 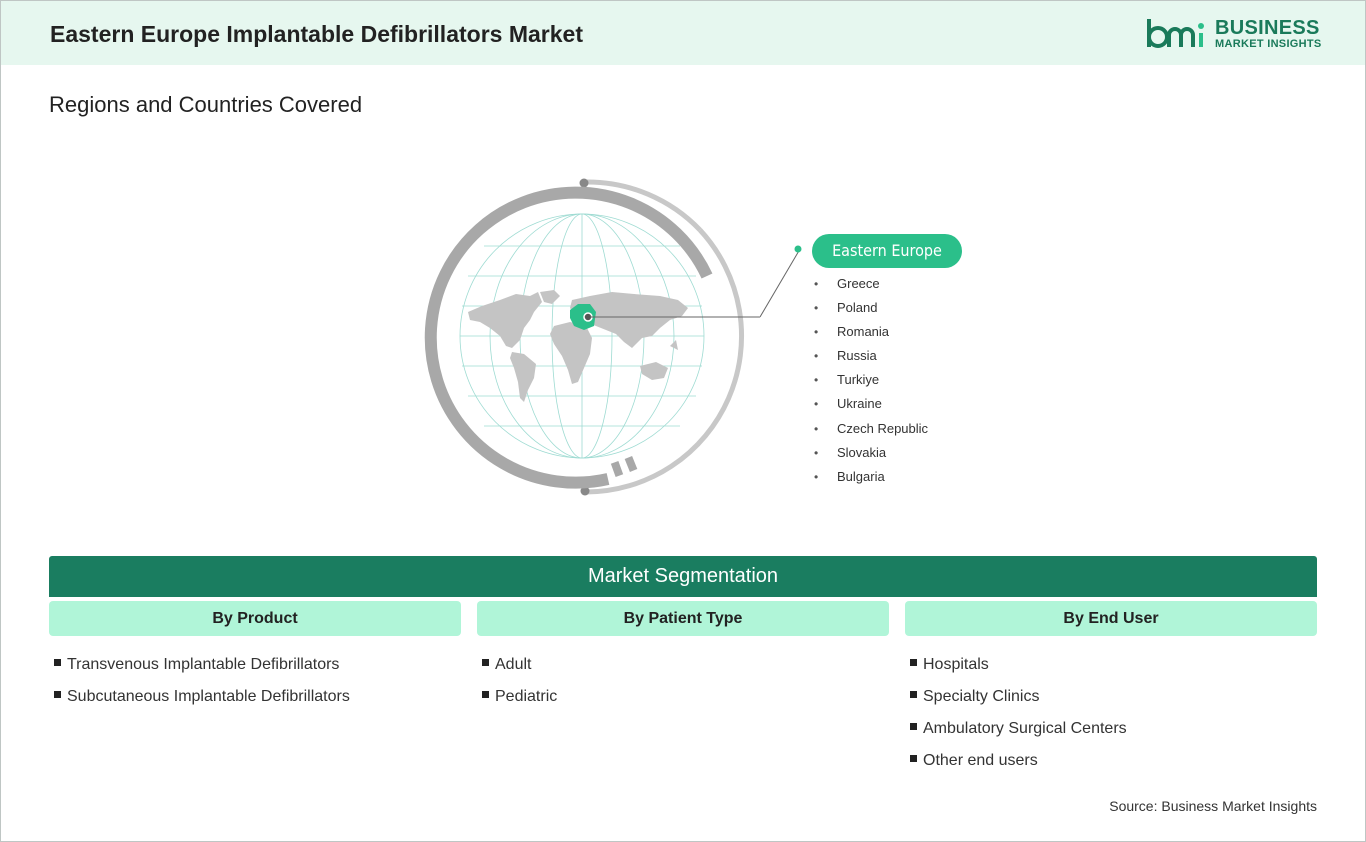 I want to click on list-item: Specialty Clinics, so click(x=1018, y=704).